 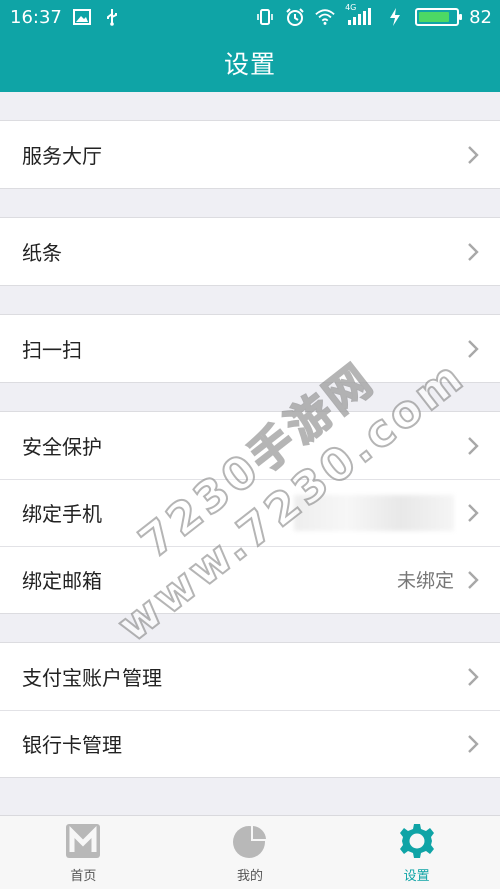 I want to click on settings-group: 服务大厅, so click(x=250, y=154).